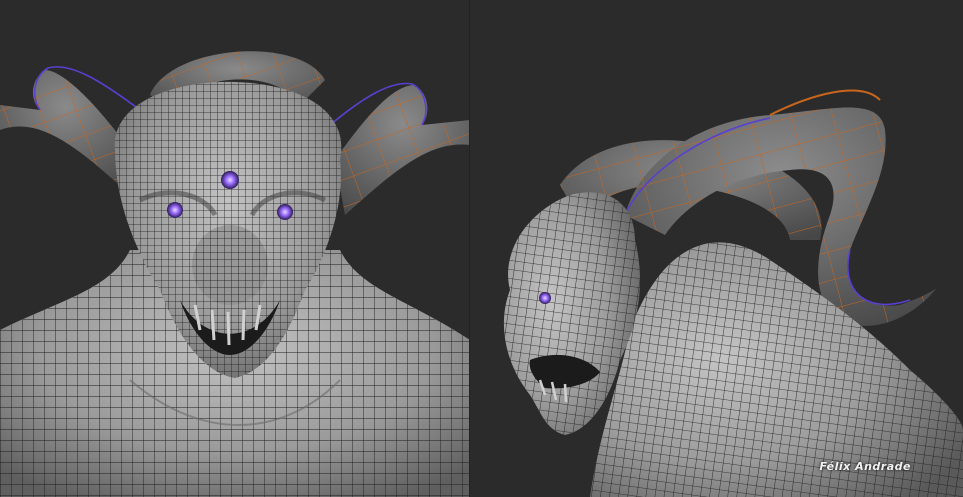 The image size is (963, 497). I want to click on artist-signature: Félix Andrade, so click(865, 466).